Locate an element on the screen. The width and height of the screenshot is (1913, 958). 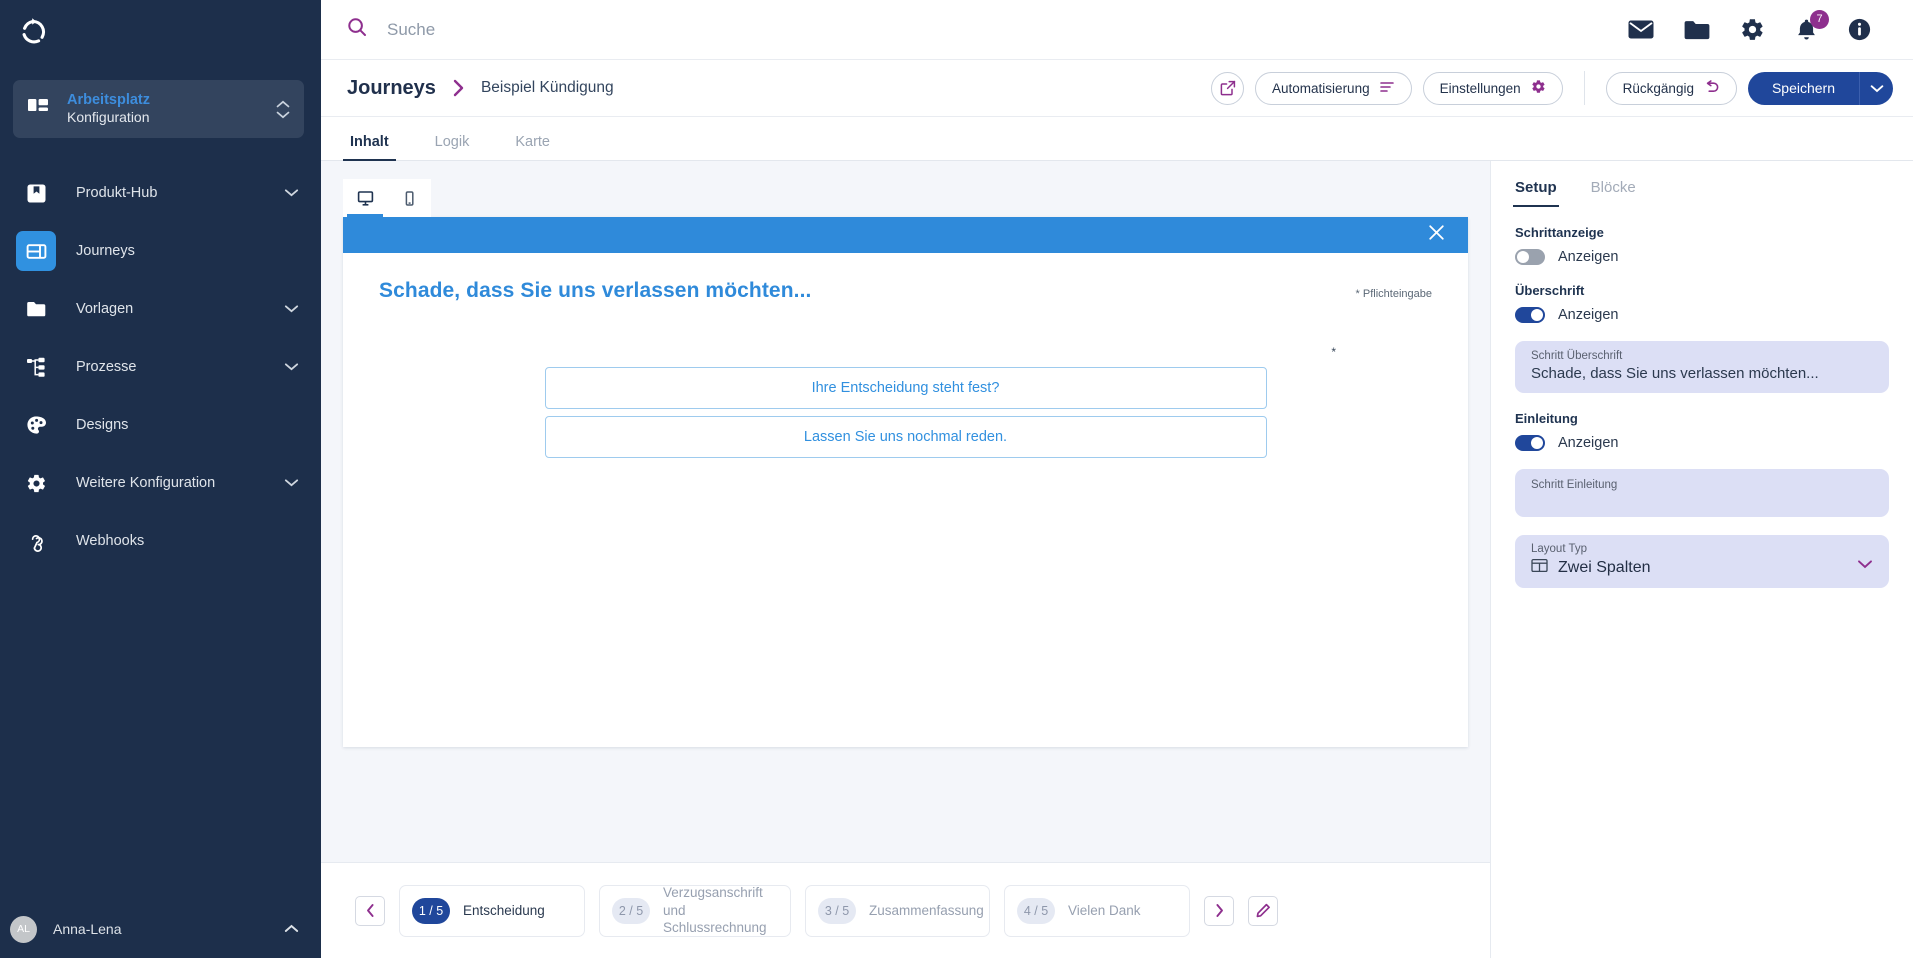
global-topbar: 7 is located at coordinates (1117, 30).